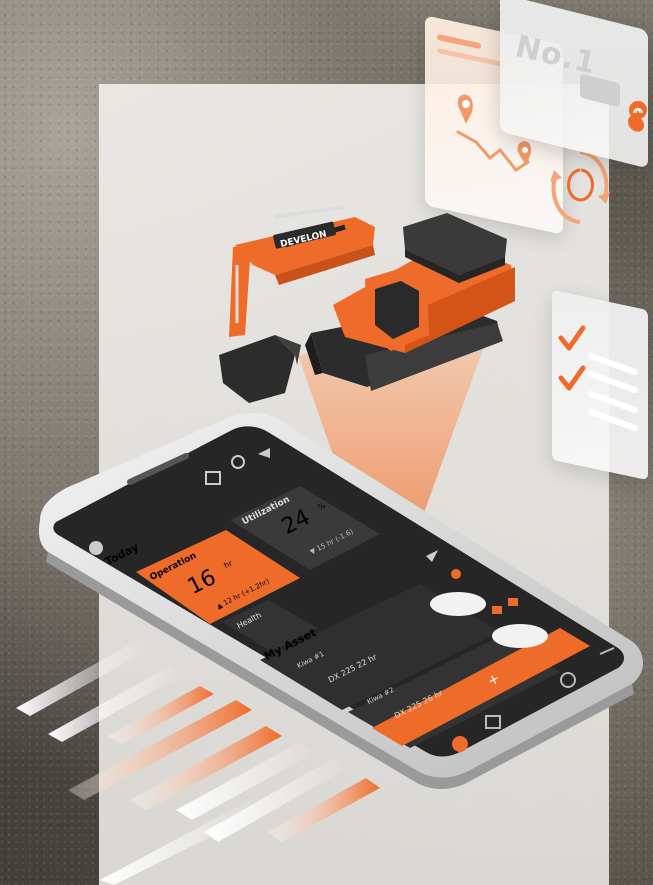  I want to click on filter-icon, so click(432, 556).